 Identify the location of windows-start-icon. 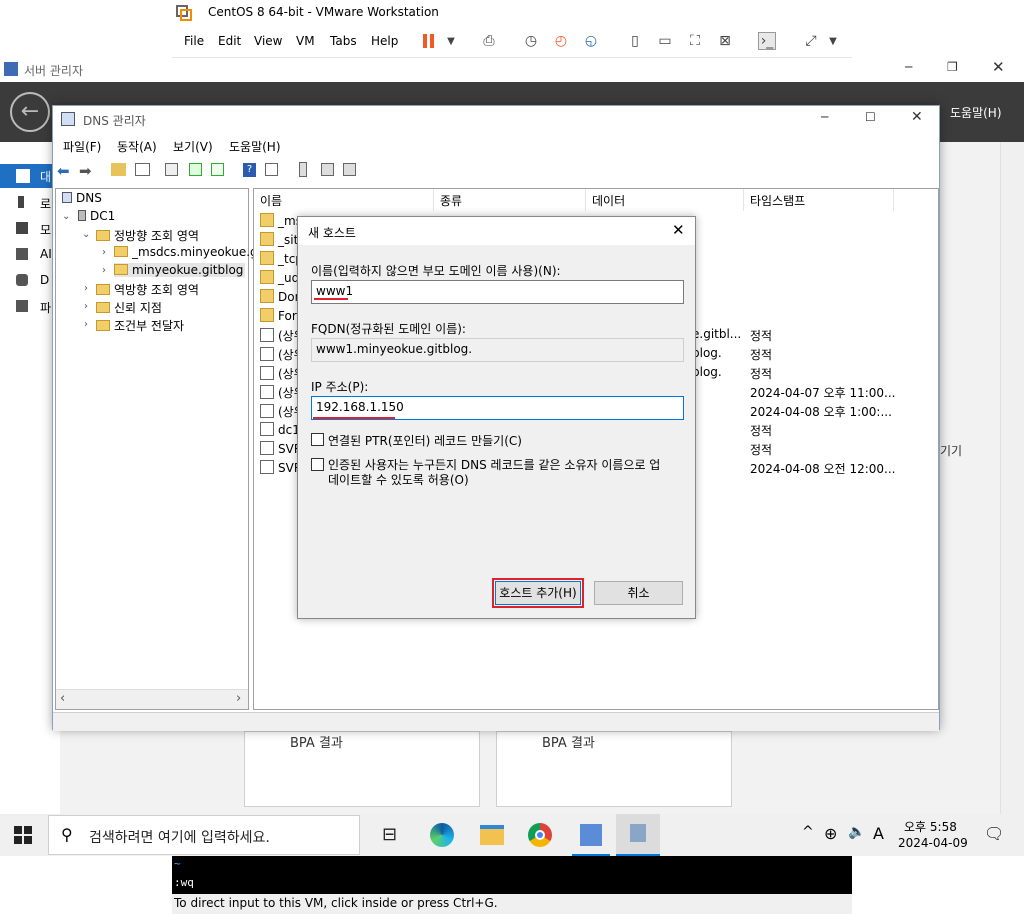
(23, 835).